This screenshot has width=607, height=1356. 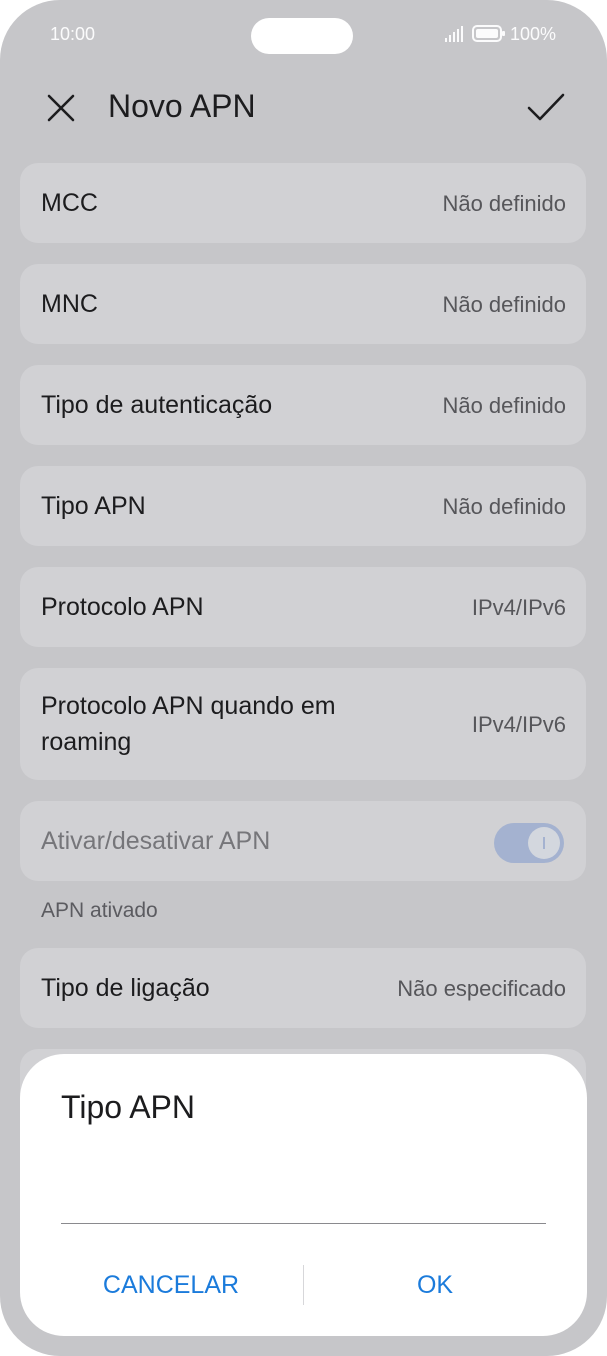 What do you see at coordinates (125, 988) in the screenshot?
I see `setting-label: Tipo de ligação` at bounding box center [125, 988].